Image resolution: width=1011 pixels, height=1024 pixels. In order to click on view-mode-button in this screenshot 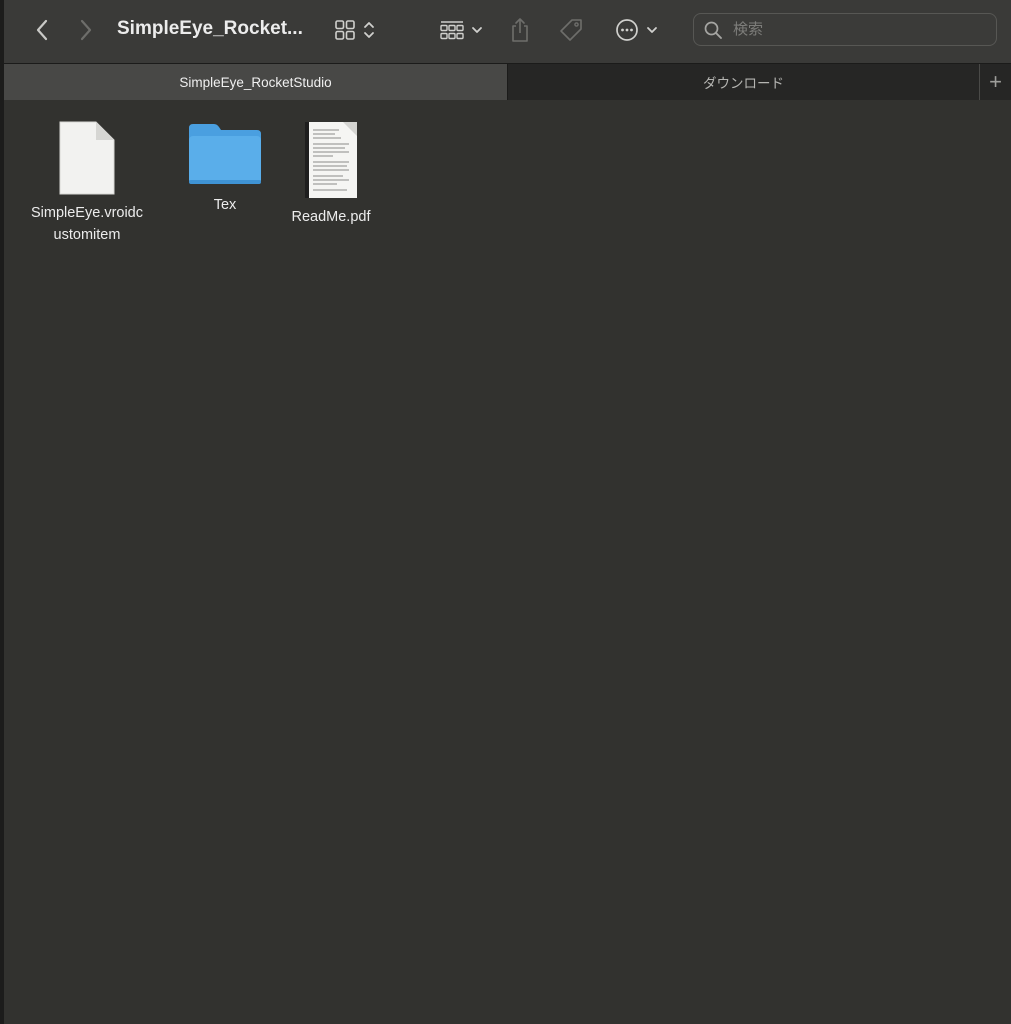, I will do `click(355, 30)`.